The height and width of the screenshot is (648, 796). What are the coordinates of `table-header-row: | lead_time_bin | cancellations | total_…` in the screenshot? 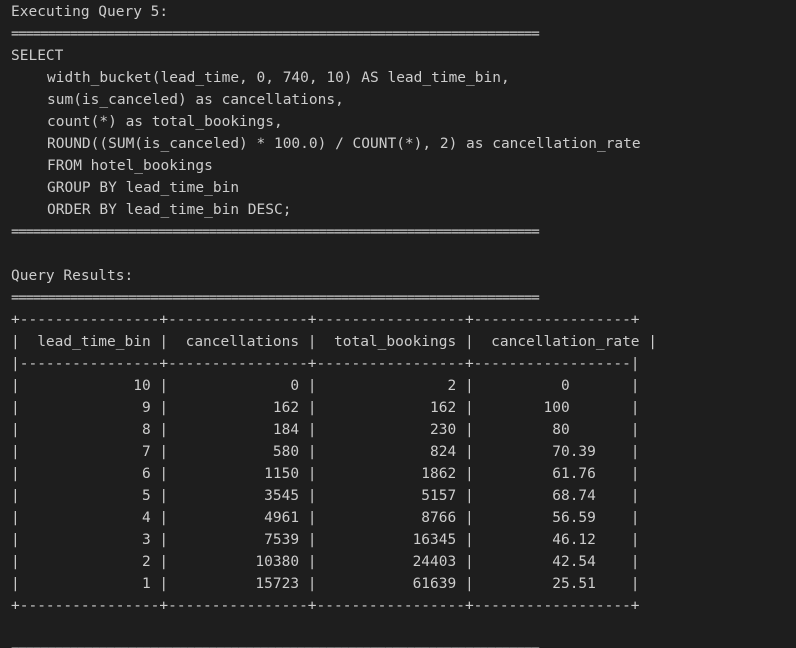 It's located at (334, 342).